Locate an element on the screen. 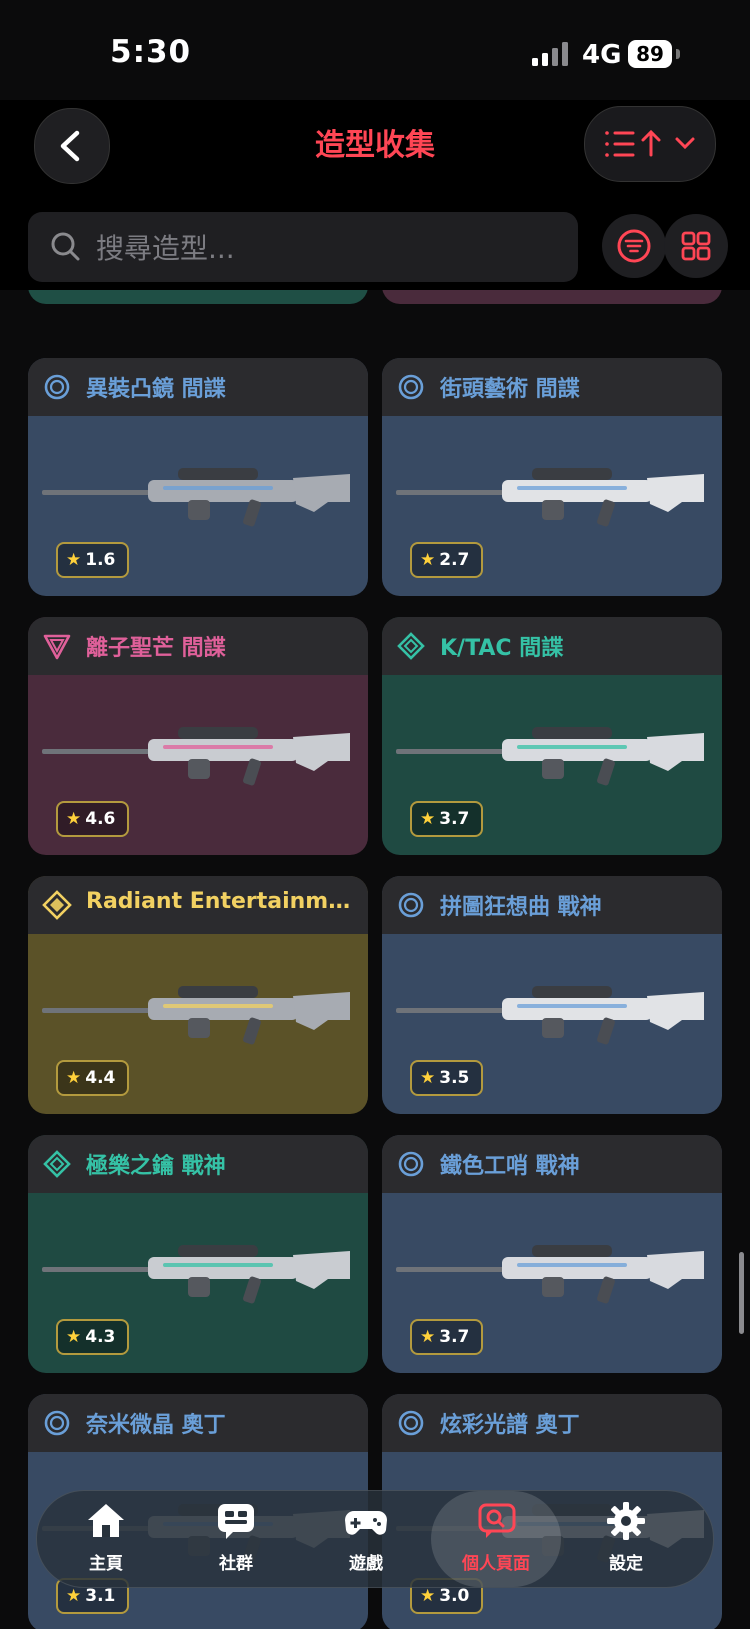 The width and height of the screenshot is (750, 1629). tab-profile-search: 個人頁面 is located at coordinates (496, 1539).